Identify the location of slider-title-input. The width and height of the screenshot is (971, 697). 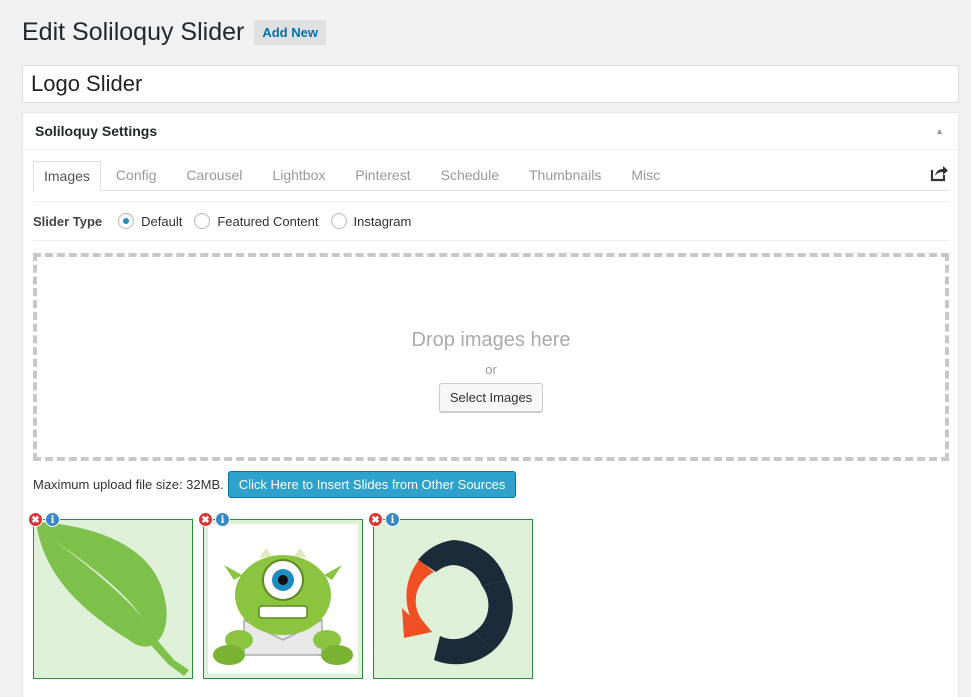
(490, 84).